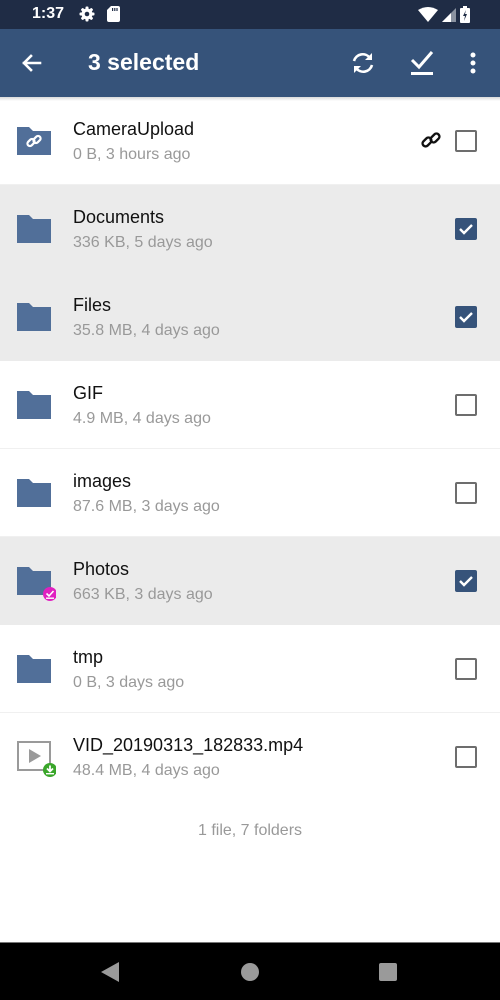 This screenshot has width=500, height=1000. I want to click on arrow-left-icon, so click(32, 63).